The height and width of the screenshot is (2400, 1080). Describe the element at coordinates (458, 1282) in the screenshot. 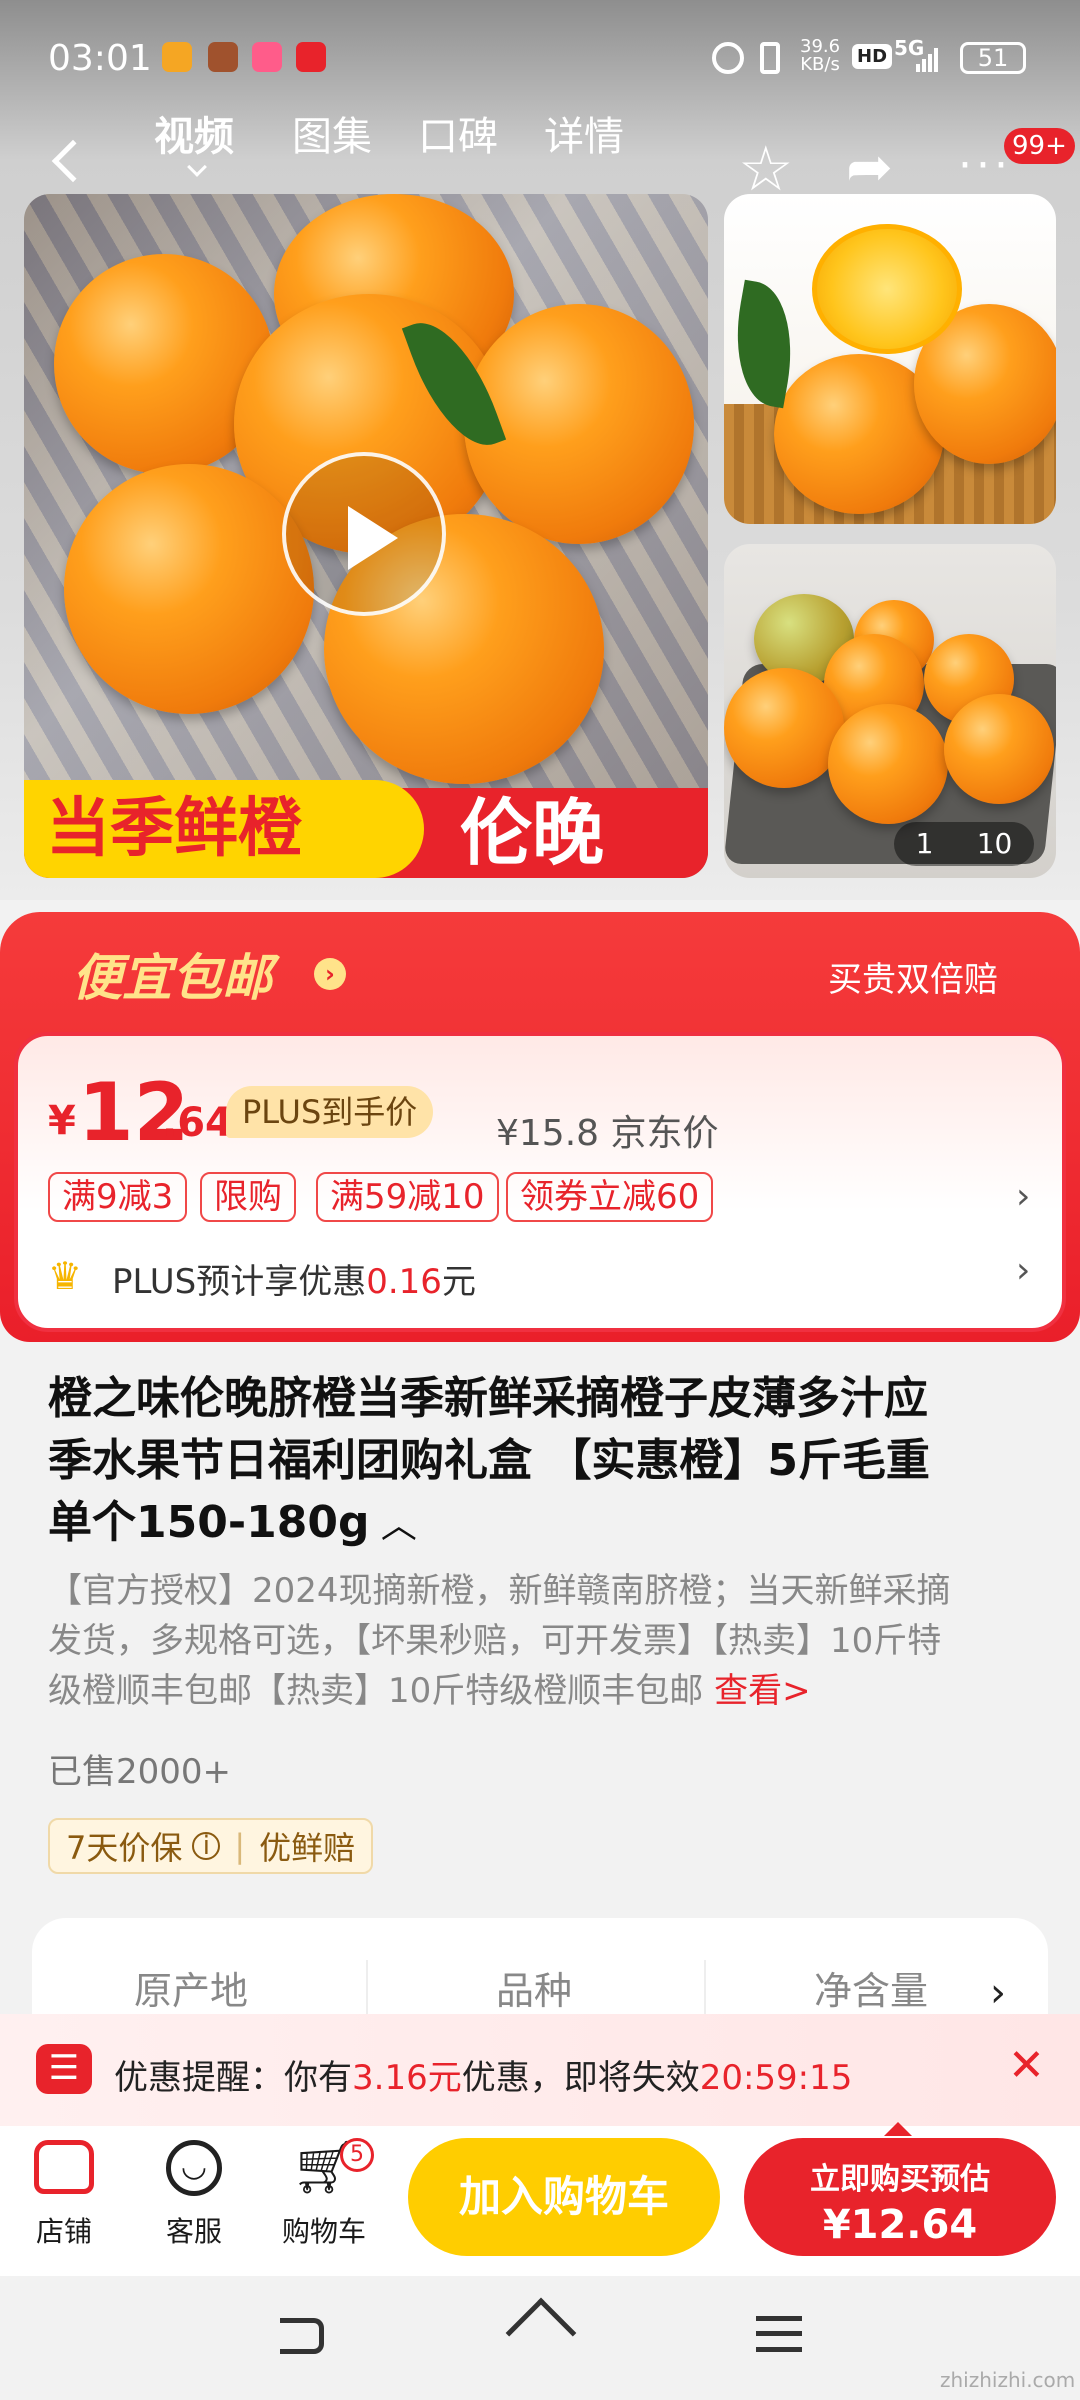

I see `plus-discount-suffix: 元` at that location.